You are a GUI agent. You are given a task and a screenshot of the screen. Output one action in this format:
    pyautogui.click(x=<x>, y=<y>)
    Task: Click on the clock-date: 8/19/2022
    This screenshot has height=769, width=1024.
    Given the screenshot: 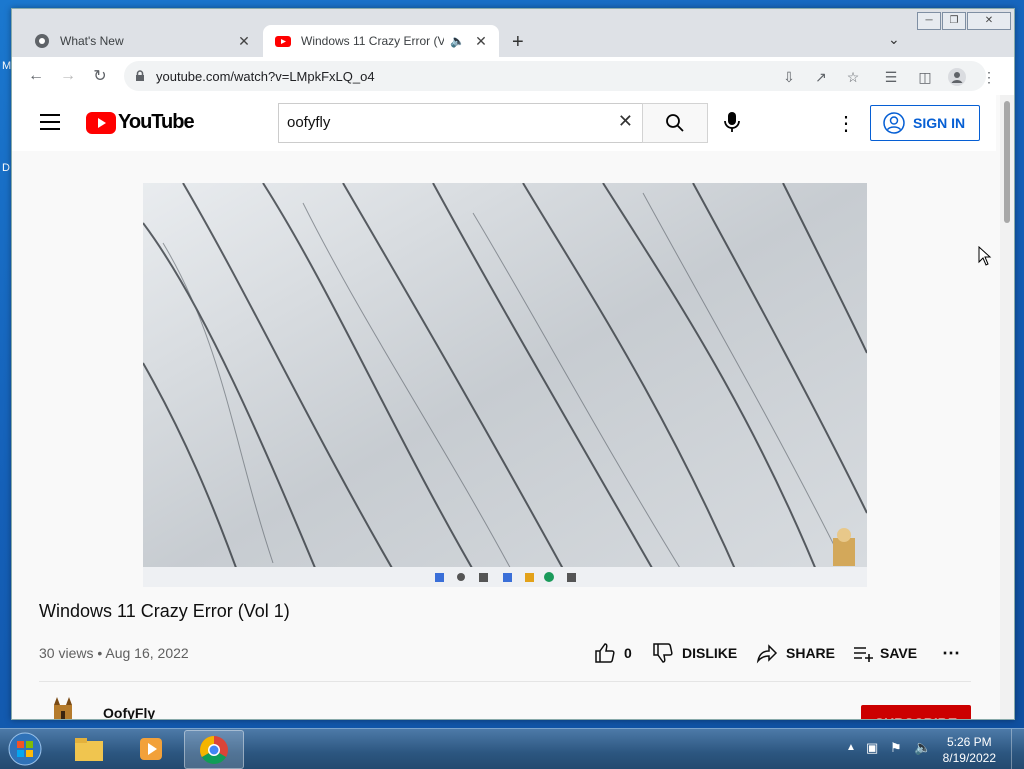 What is the action you would take?
    pyautogui.click(x=969, y=758)
    